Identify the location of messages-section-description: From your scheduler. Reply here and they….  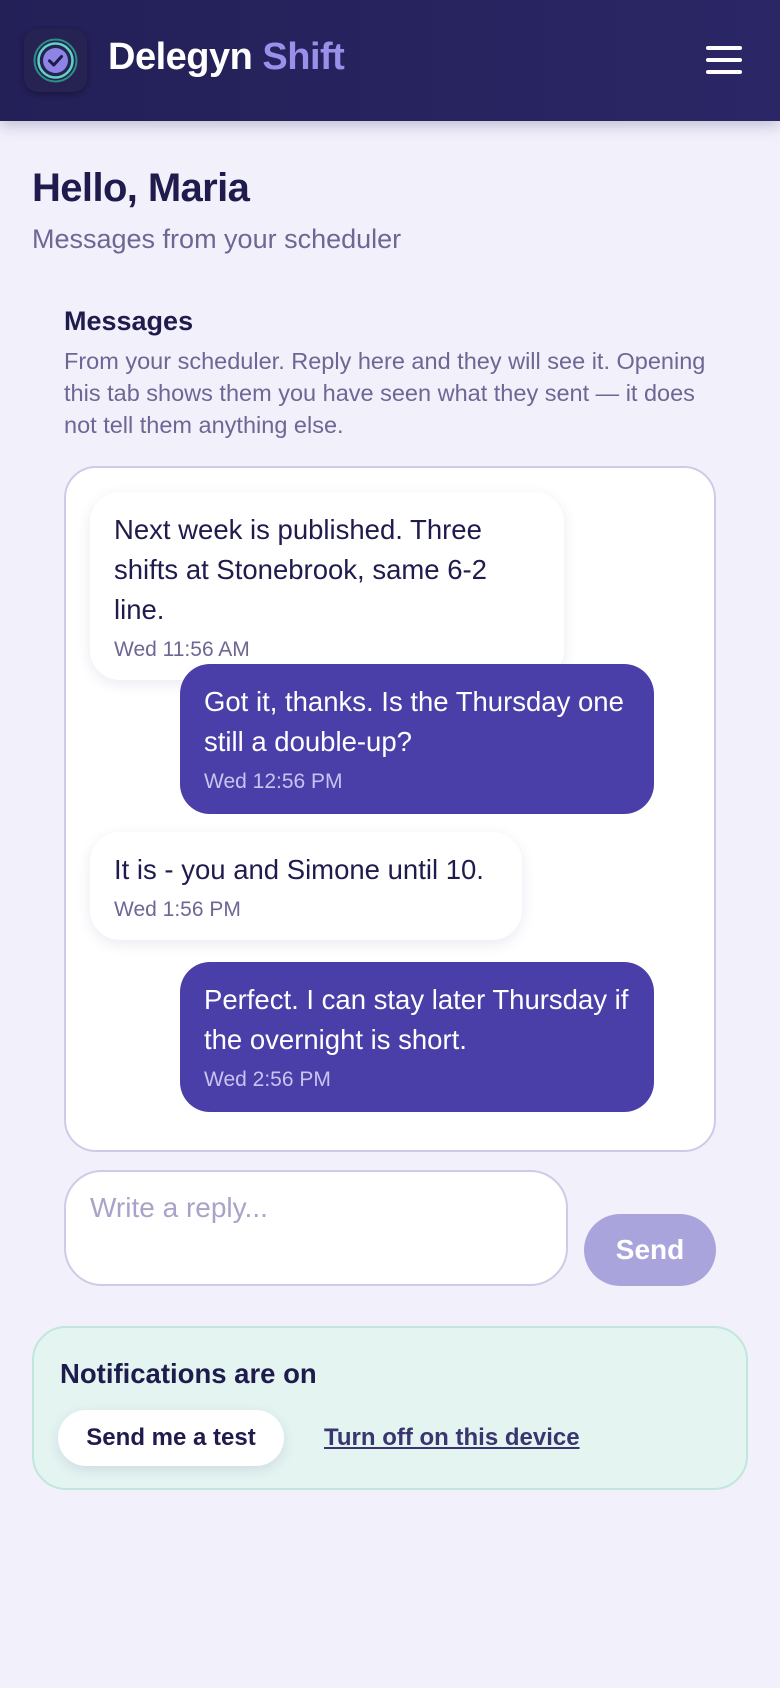
(385, 393).